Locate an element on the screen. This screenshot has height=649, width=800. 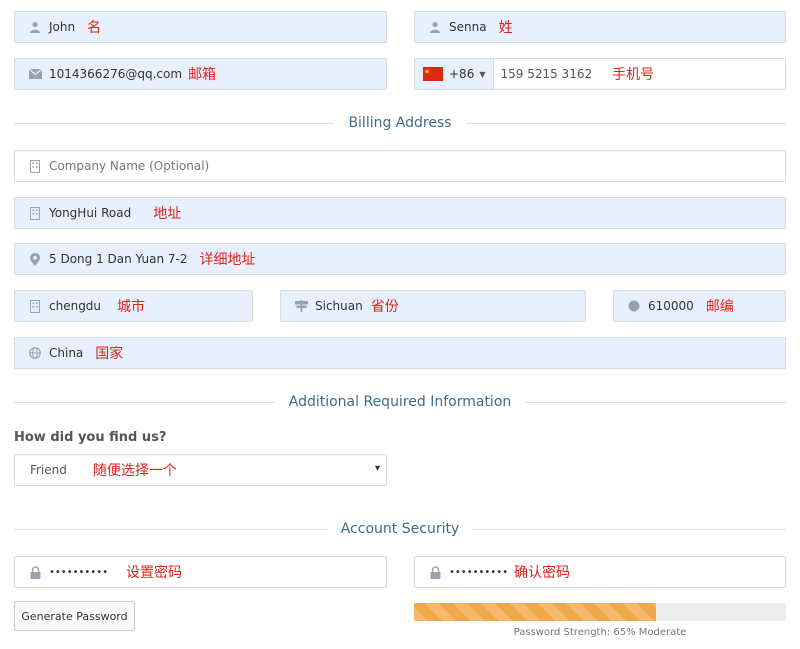
state-value: Sichuan is located at coordinates (339, 306).